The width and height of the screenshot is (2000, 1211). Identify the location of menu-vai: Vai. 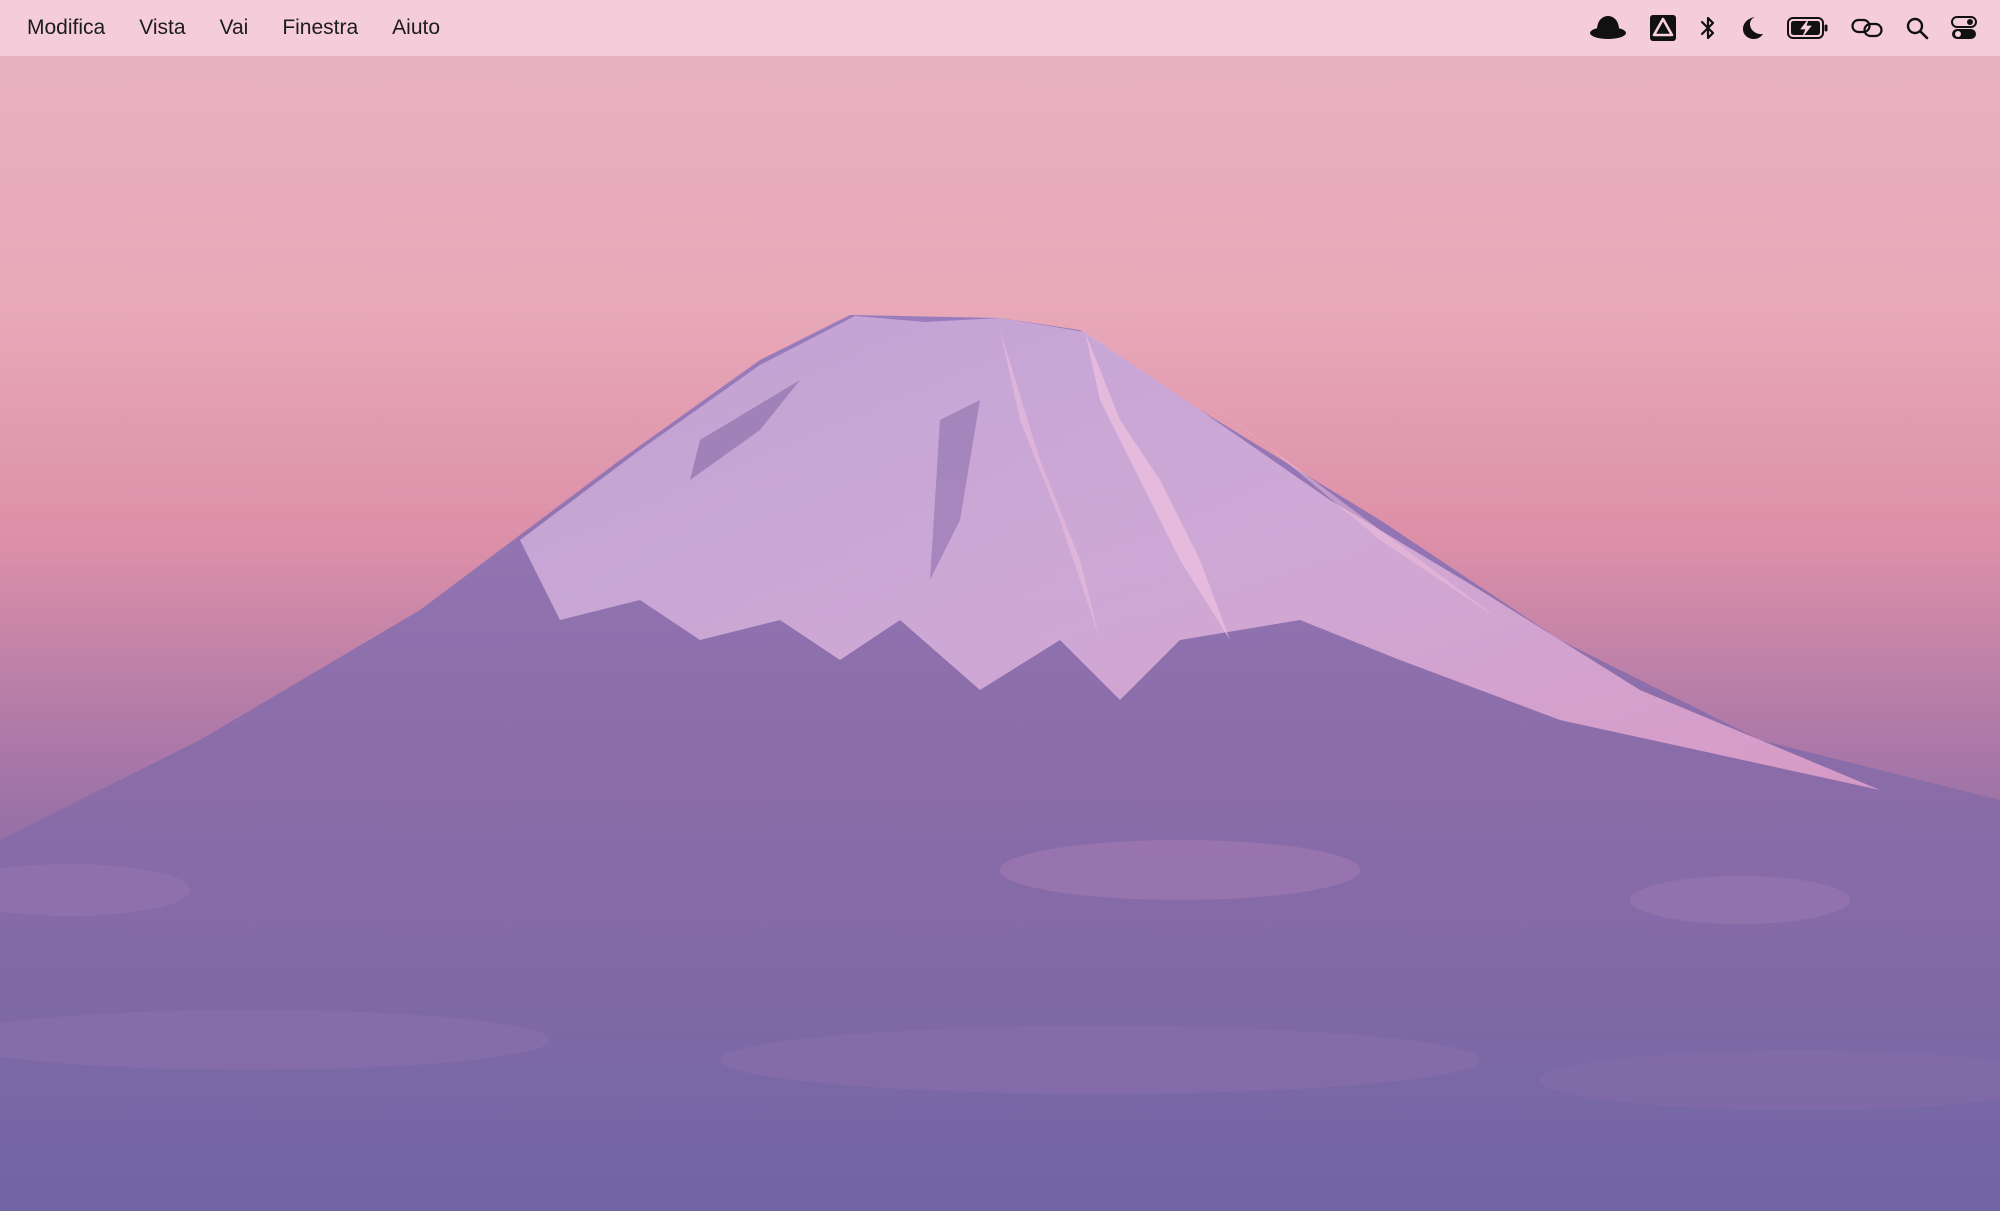
(234, 28).